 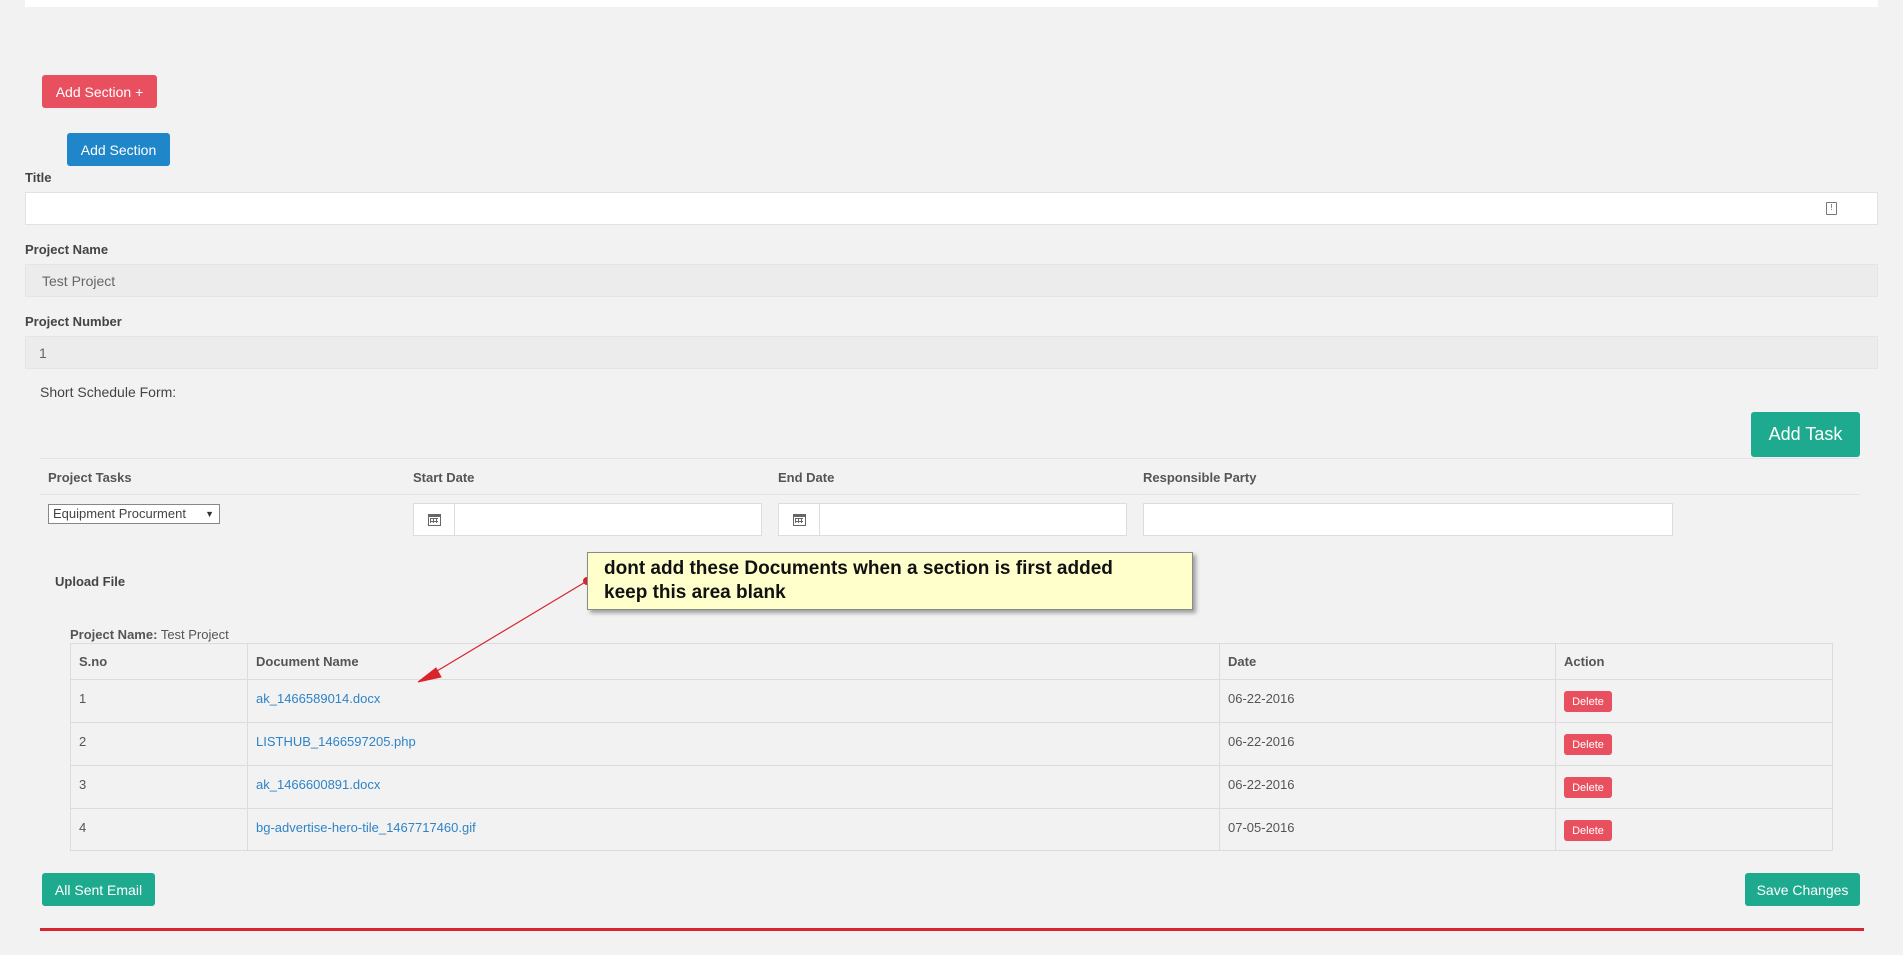 What do you see at coordinates (1802, 889) in the screenshot?
I see `save-changes-button: Save Changes` at bounding box center [1802, 889].